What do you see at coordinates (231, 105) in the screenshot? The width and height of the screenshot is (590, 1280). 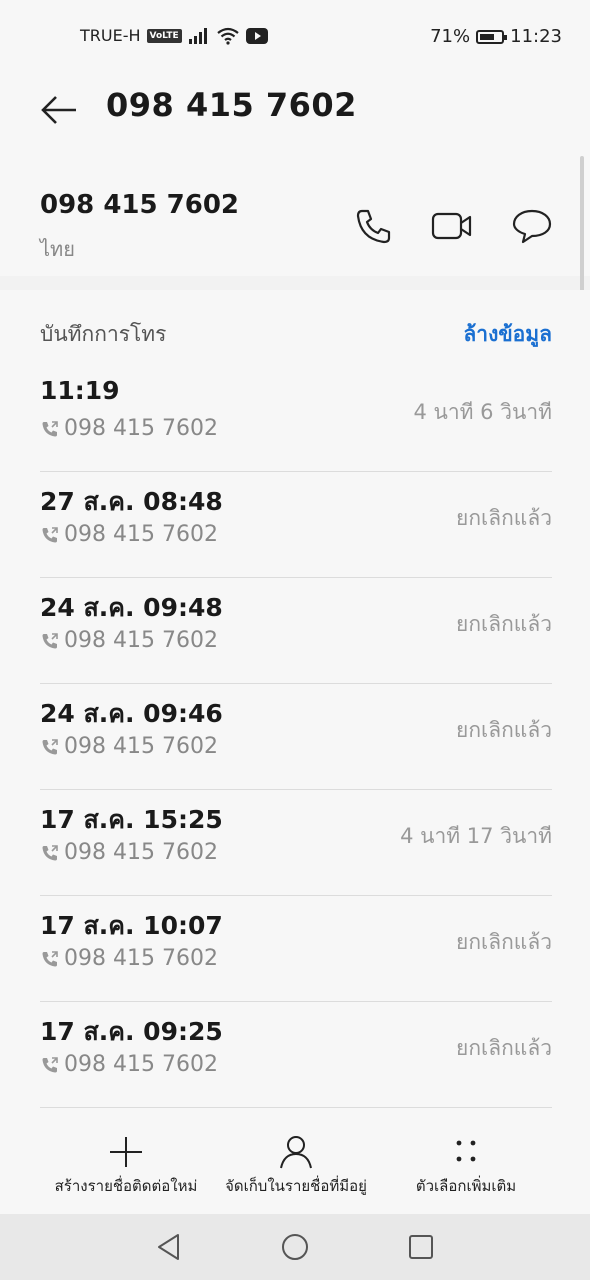 I see `page-title: 098 415 7602` at bounding box center [231, 105].